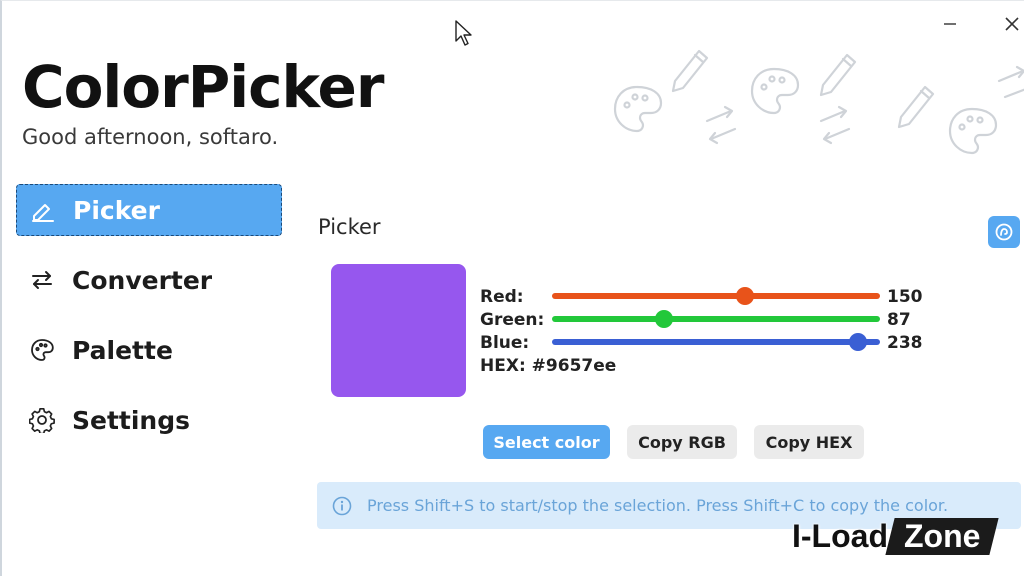 This screenshot has height=576, width=1024. What do you see at coordinates (1012, 24) in the screenshot?
I see `close-icon` at bounding box center [1012, 24].